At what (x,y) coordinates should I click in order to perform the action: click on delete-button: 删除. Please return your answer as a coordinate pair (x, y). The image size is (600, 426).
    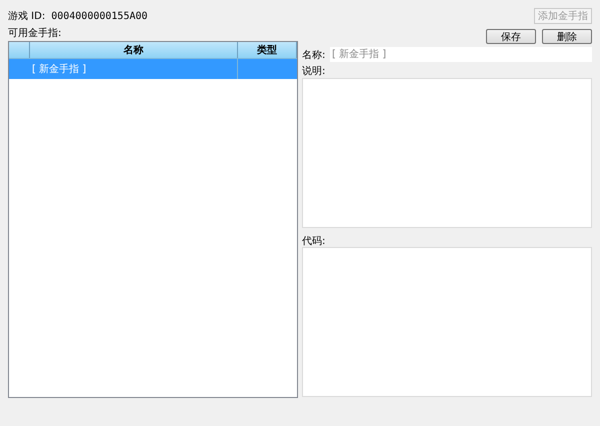
    Looking at the image, I should click on (567, 36).